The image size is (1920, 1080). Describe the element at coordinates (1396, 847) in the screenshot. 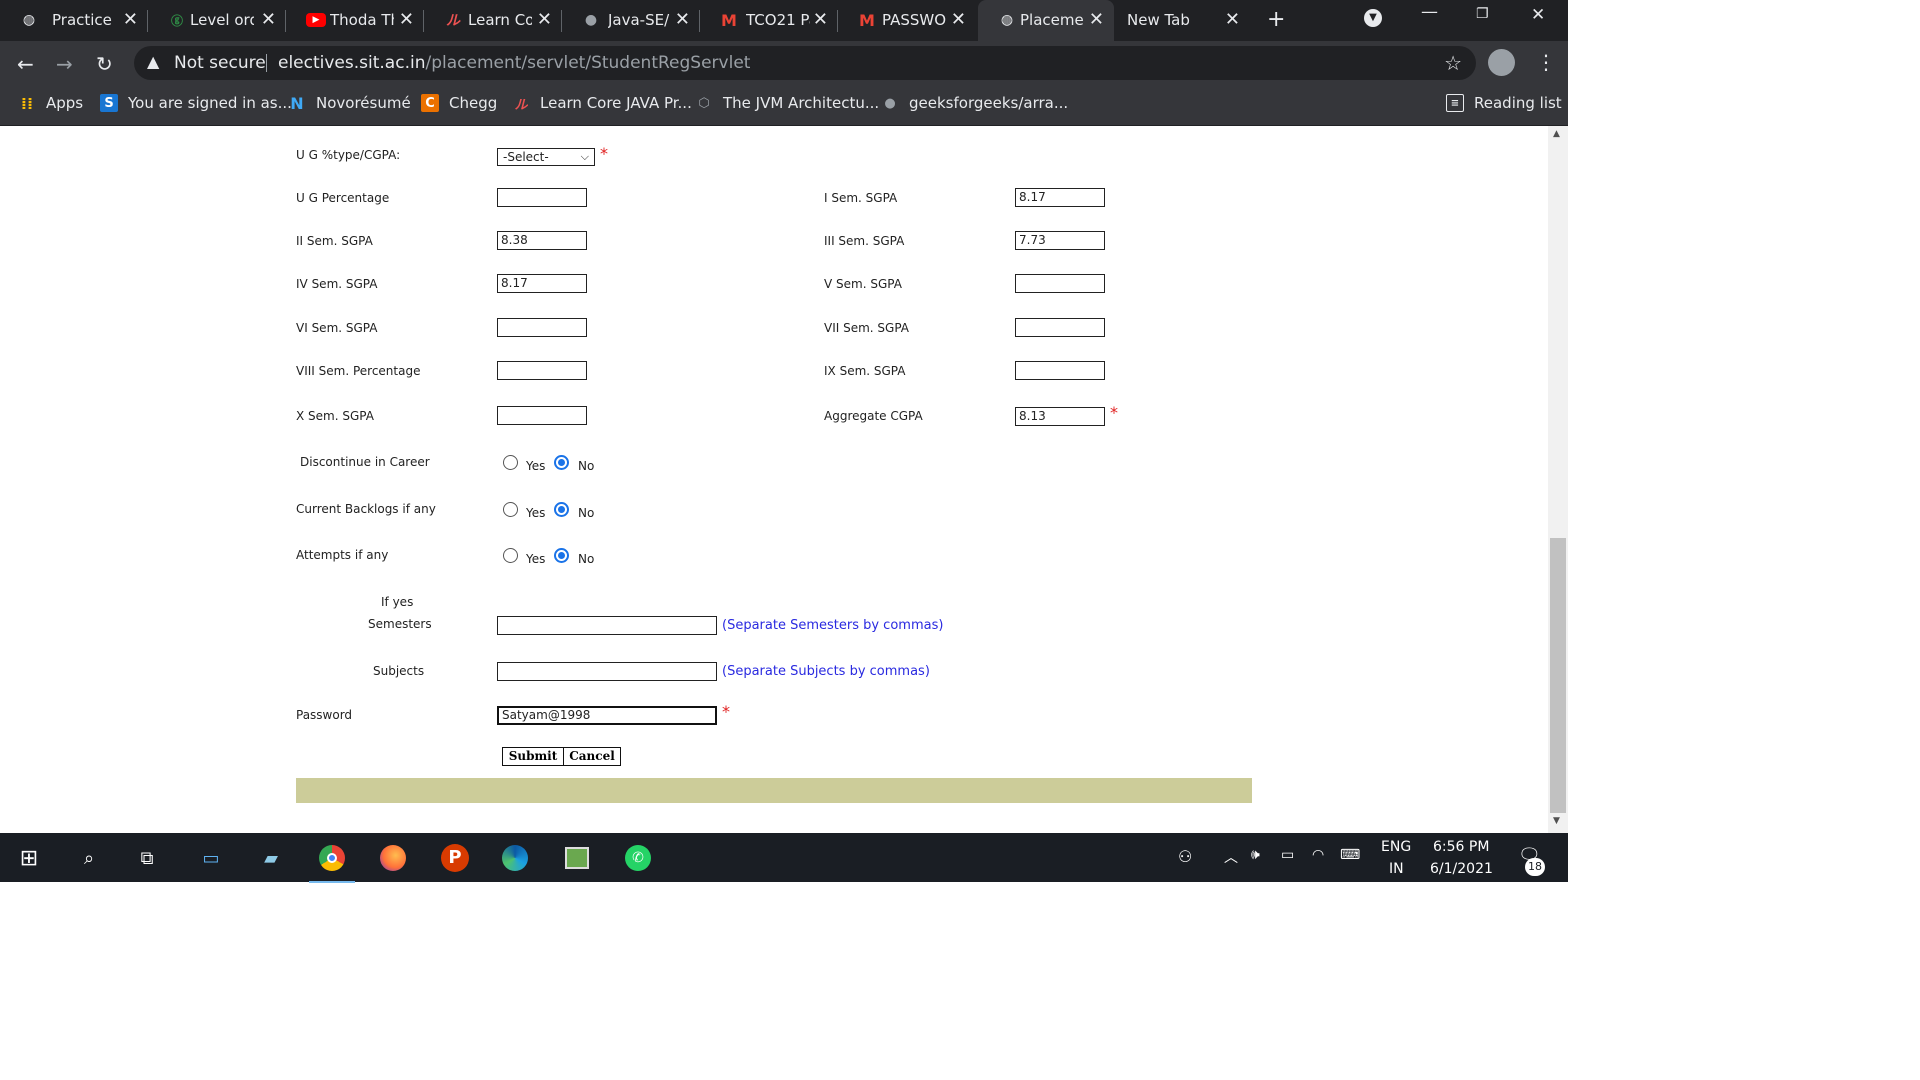

I see `language-code: ENG` at that location.